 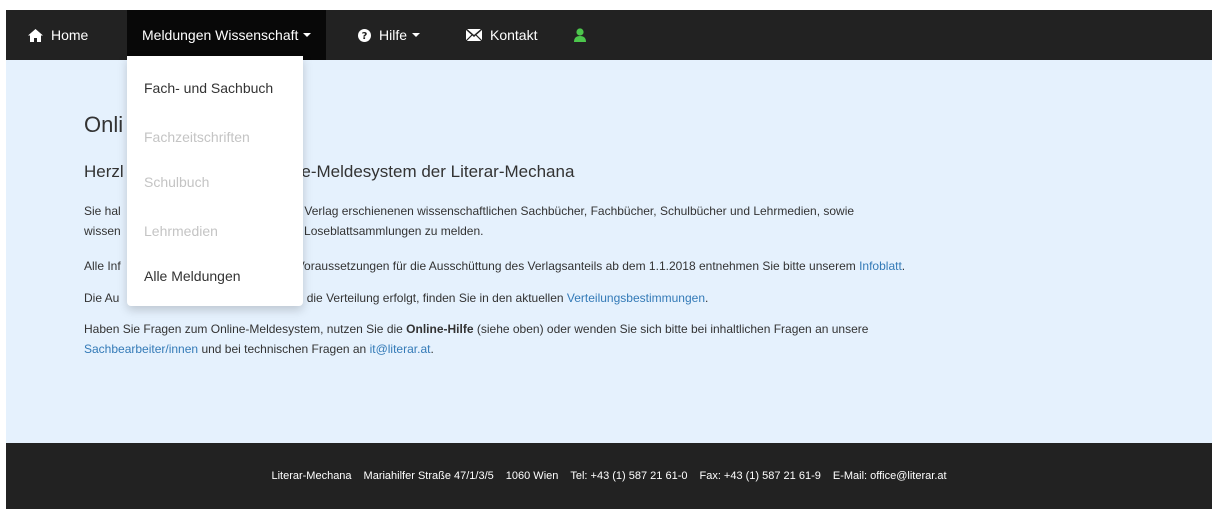 I want to click on dropdown-item-schulbuch: Schulbuch, so click(x=177, y=182).